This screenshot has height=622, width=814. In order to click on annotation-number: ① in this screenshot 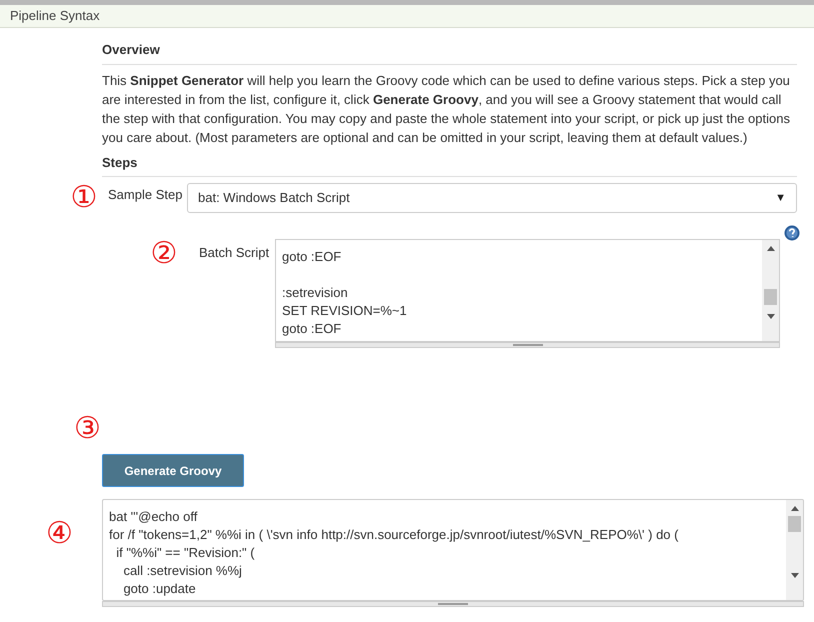, I will do `click(84, 198)`.